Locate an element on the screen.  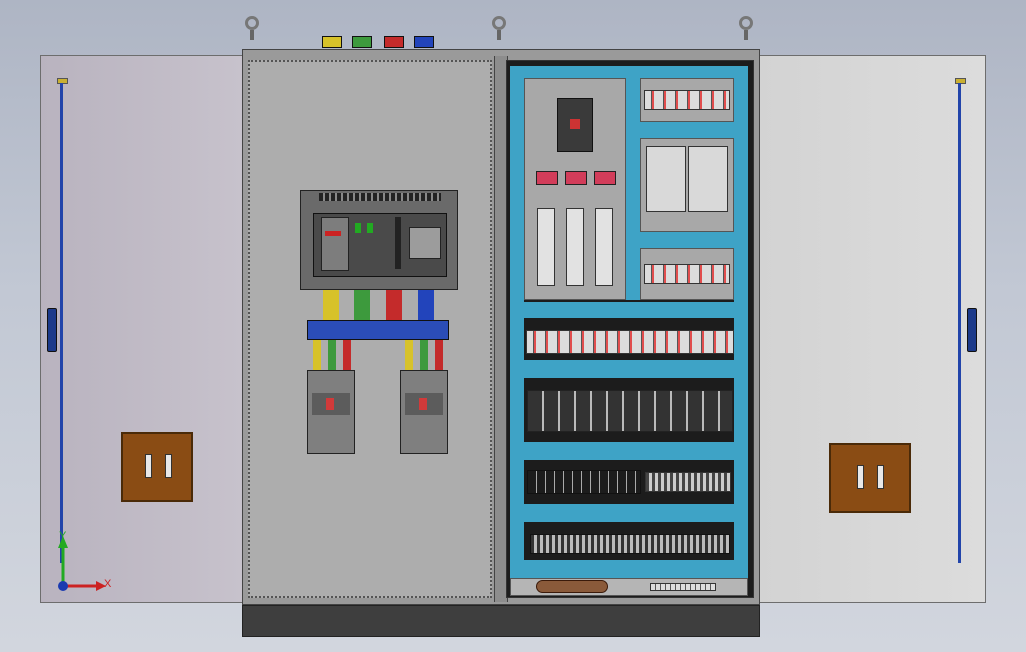
terminal-block-top is located at coordinates (687, 100).